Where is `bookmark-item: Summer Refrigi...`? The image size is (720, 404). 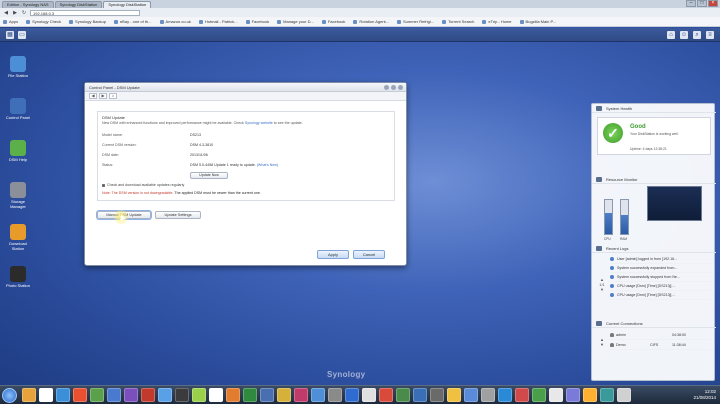 bookmark-item: Summer Refrigi... is located at coordinates (415, 21).